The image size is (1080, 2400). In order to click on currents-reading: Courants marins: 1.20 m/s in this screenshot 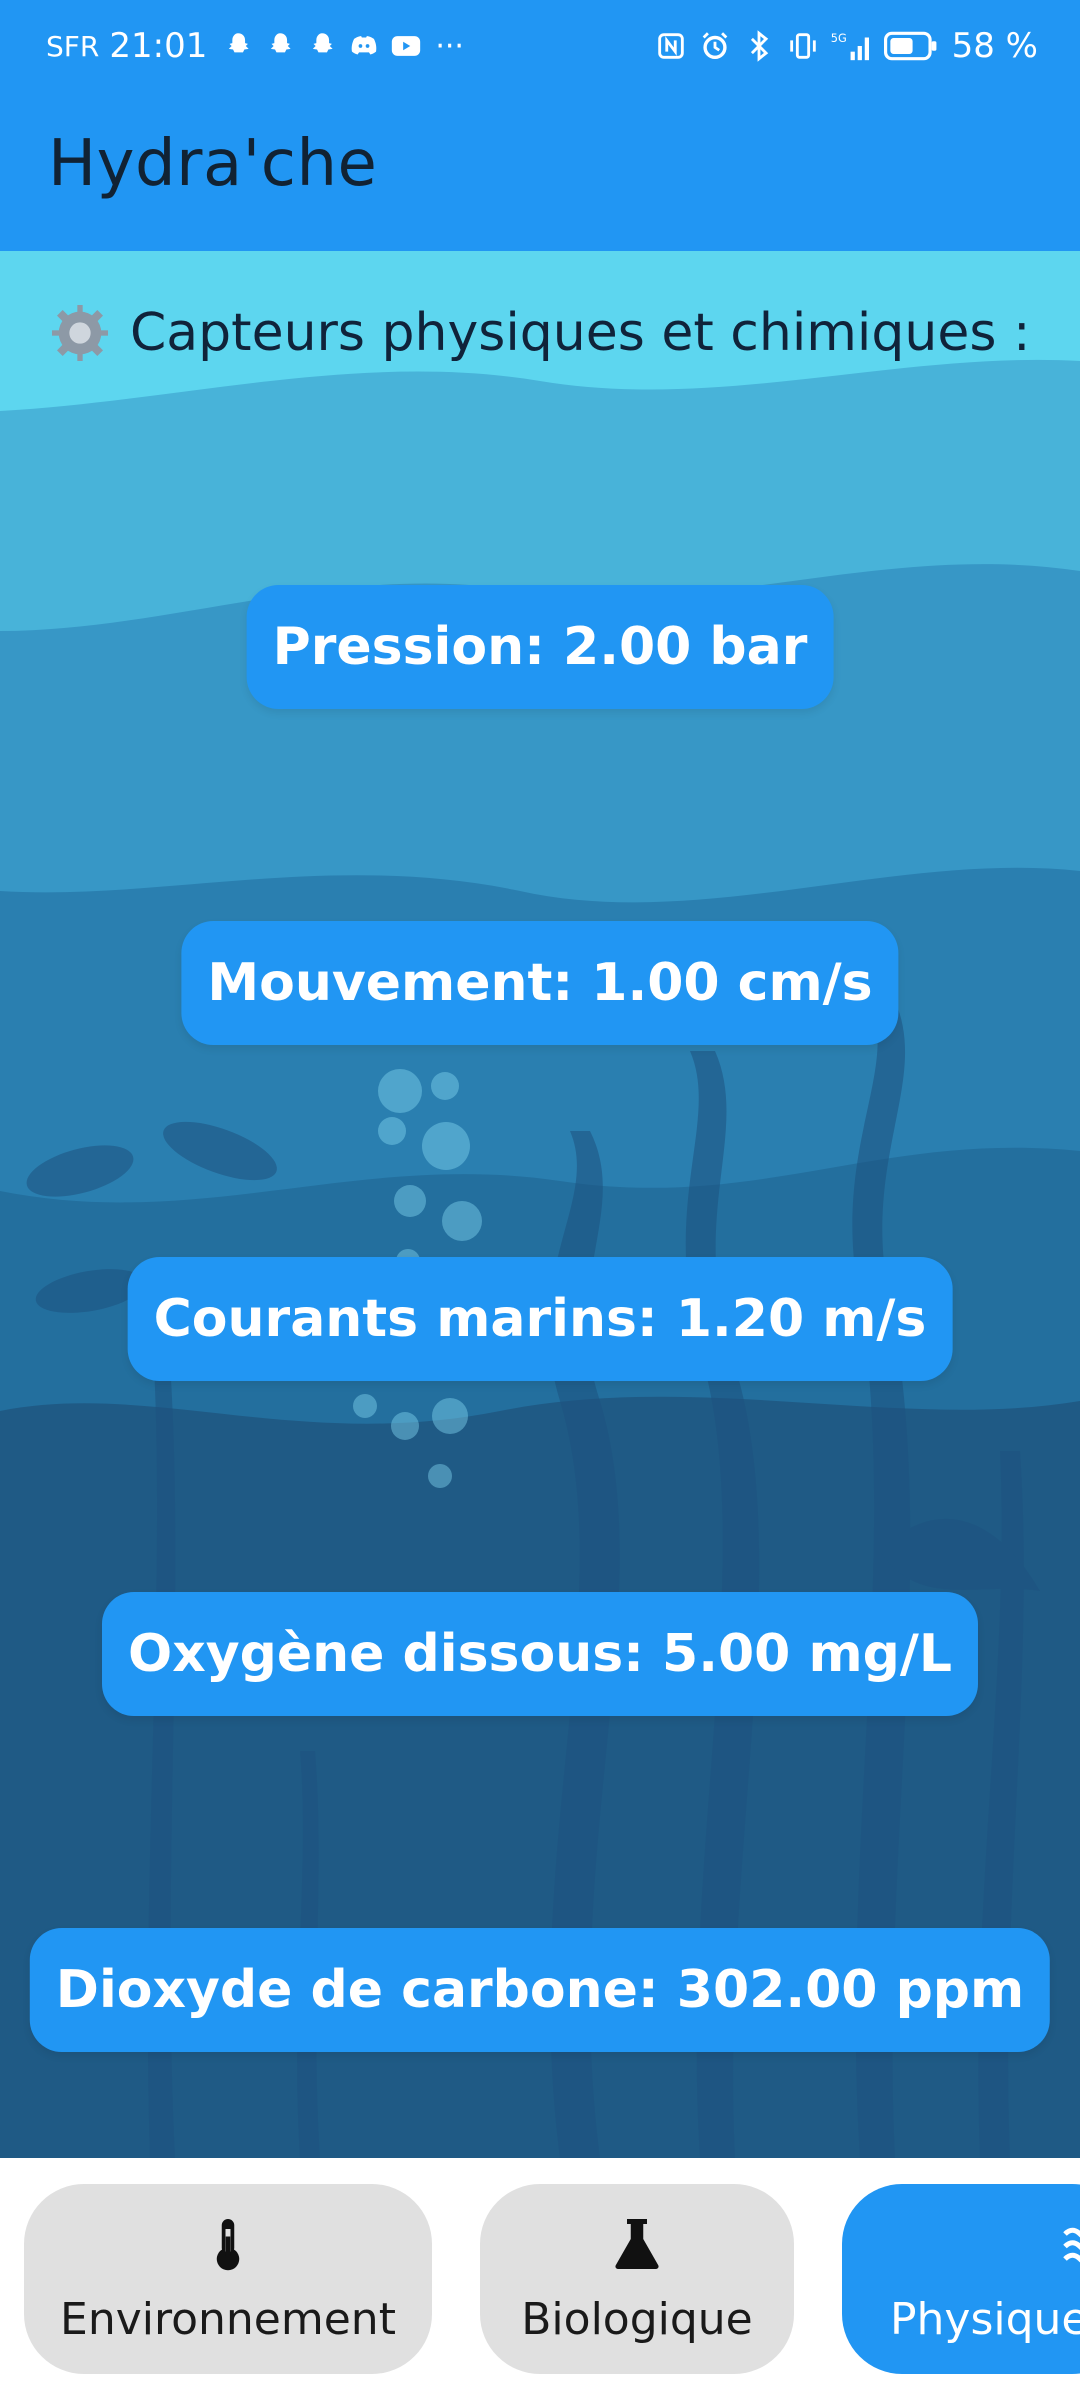, I will do `click(540, 1319)`.